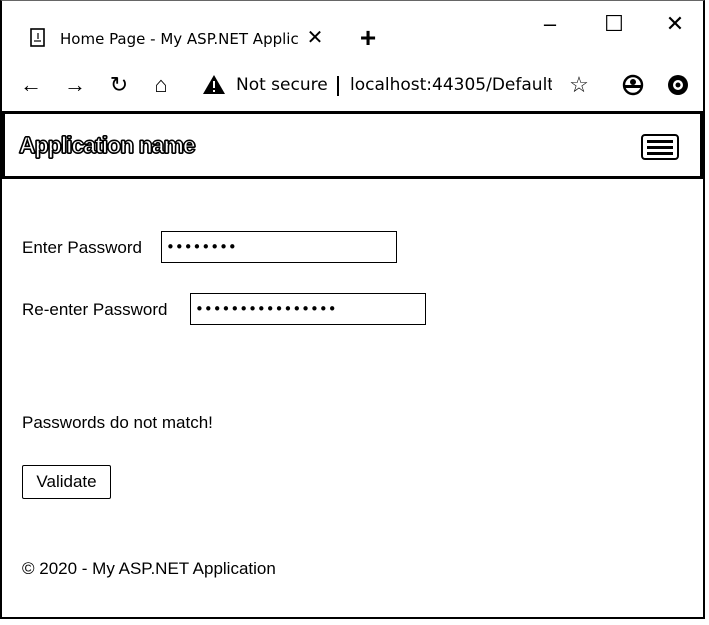 This screenshot has height=625, width=709. Describe the element at coordinates (37, 37) in the screenshot. I see `page-icon` at that location.